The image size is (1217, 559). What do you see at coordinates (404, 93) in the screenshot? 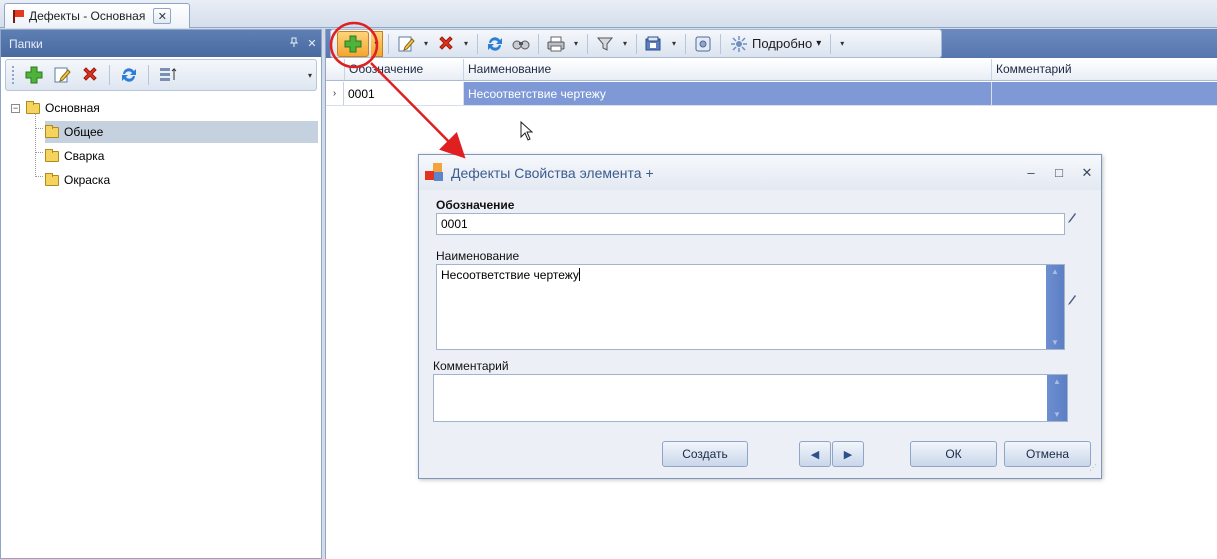
I see `cell-code: 0001` at bounding box center [404, 93].